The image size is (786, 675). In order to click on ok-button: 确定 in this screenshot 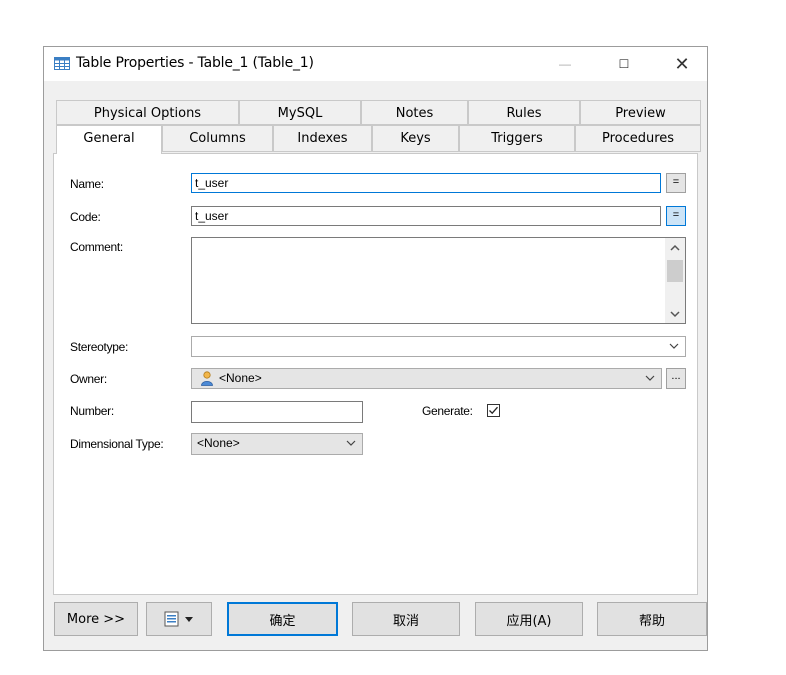, I will do `click(282, 619)`.